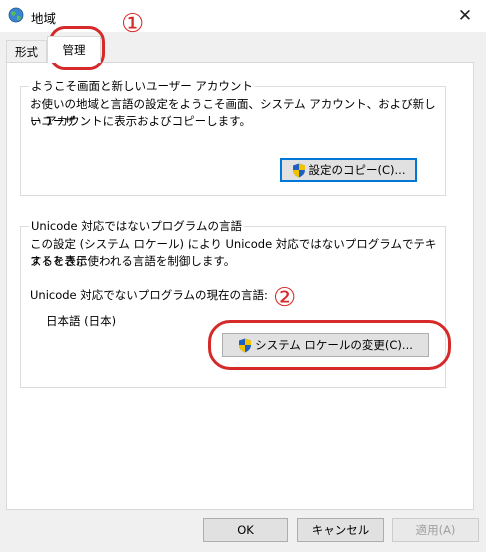 The image size is (486, 552). What do you see at coordinates (133, 261) in the screenshot?
I see `unicode-description-line2: するときに使われる言語を制御します。` at bounding box center [133, 261].